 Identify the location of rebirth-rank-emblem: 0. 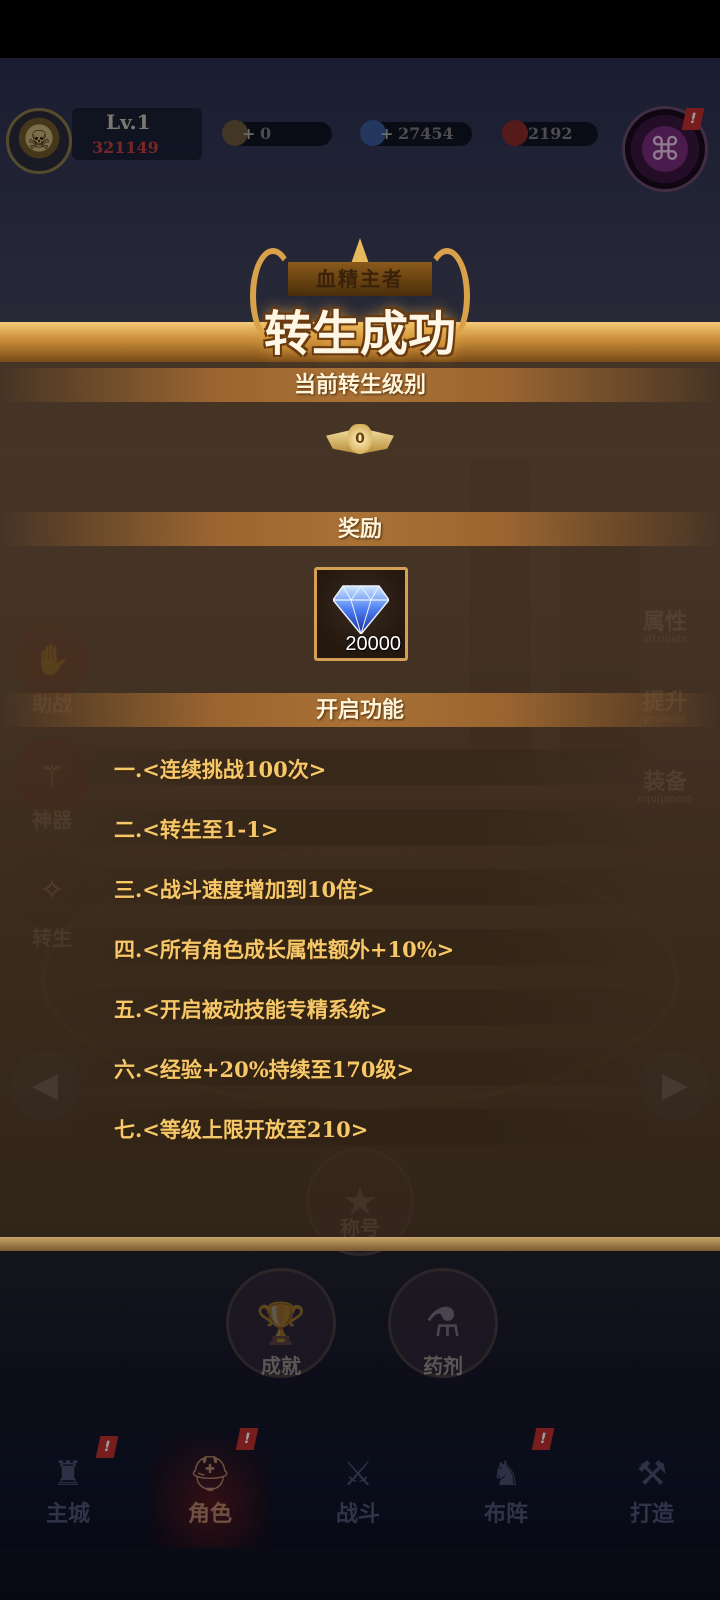
(360, 443).